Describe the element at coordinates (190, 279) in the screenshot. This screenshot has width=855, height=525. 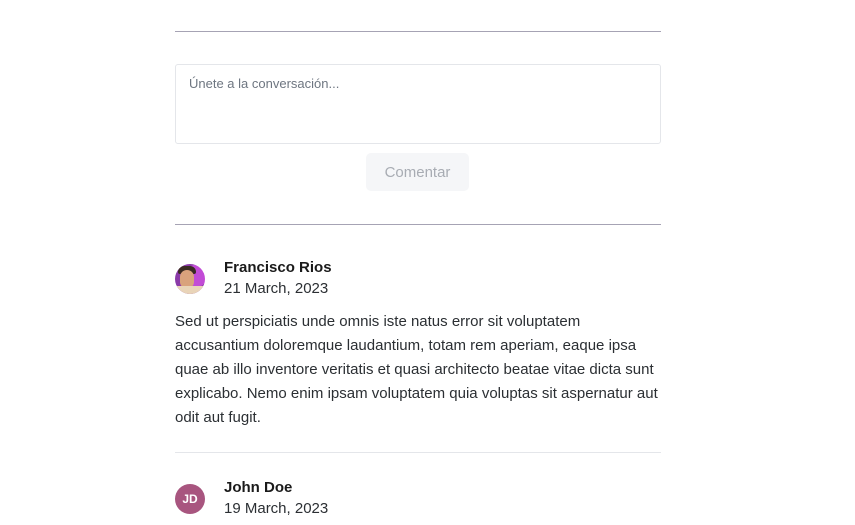
I see `avatar` at that location.